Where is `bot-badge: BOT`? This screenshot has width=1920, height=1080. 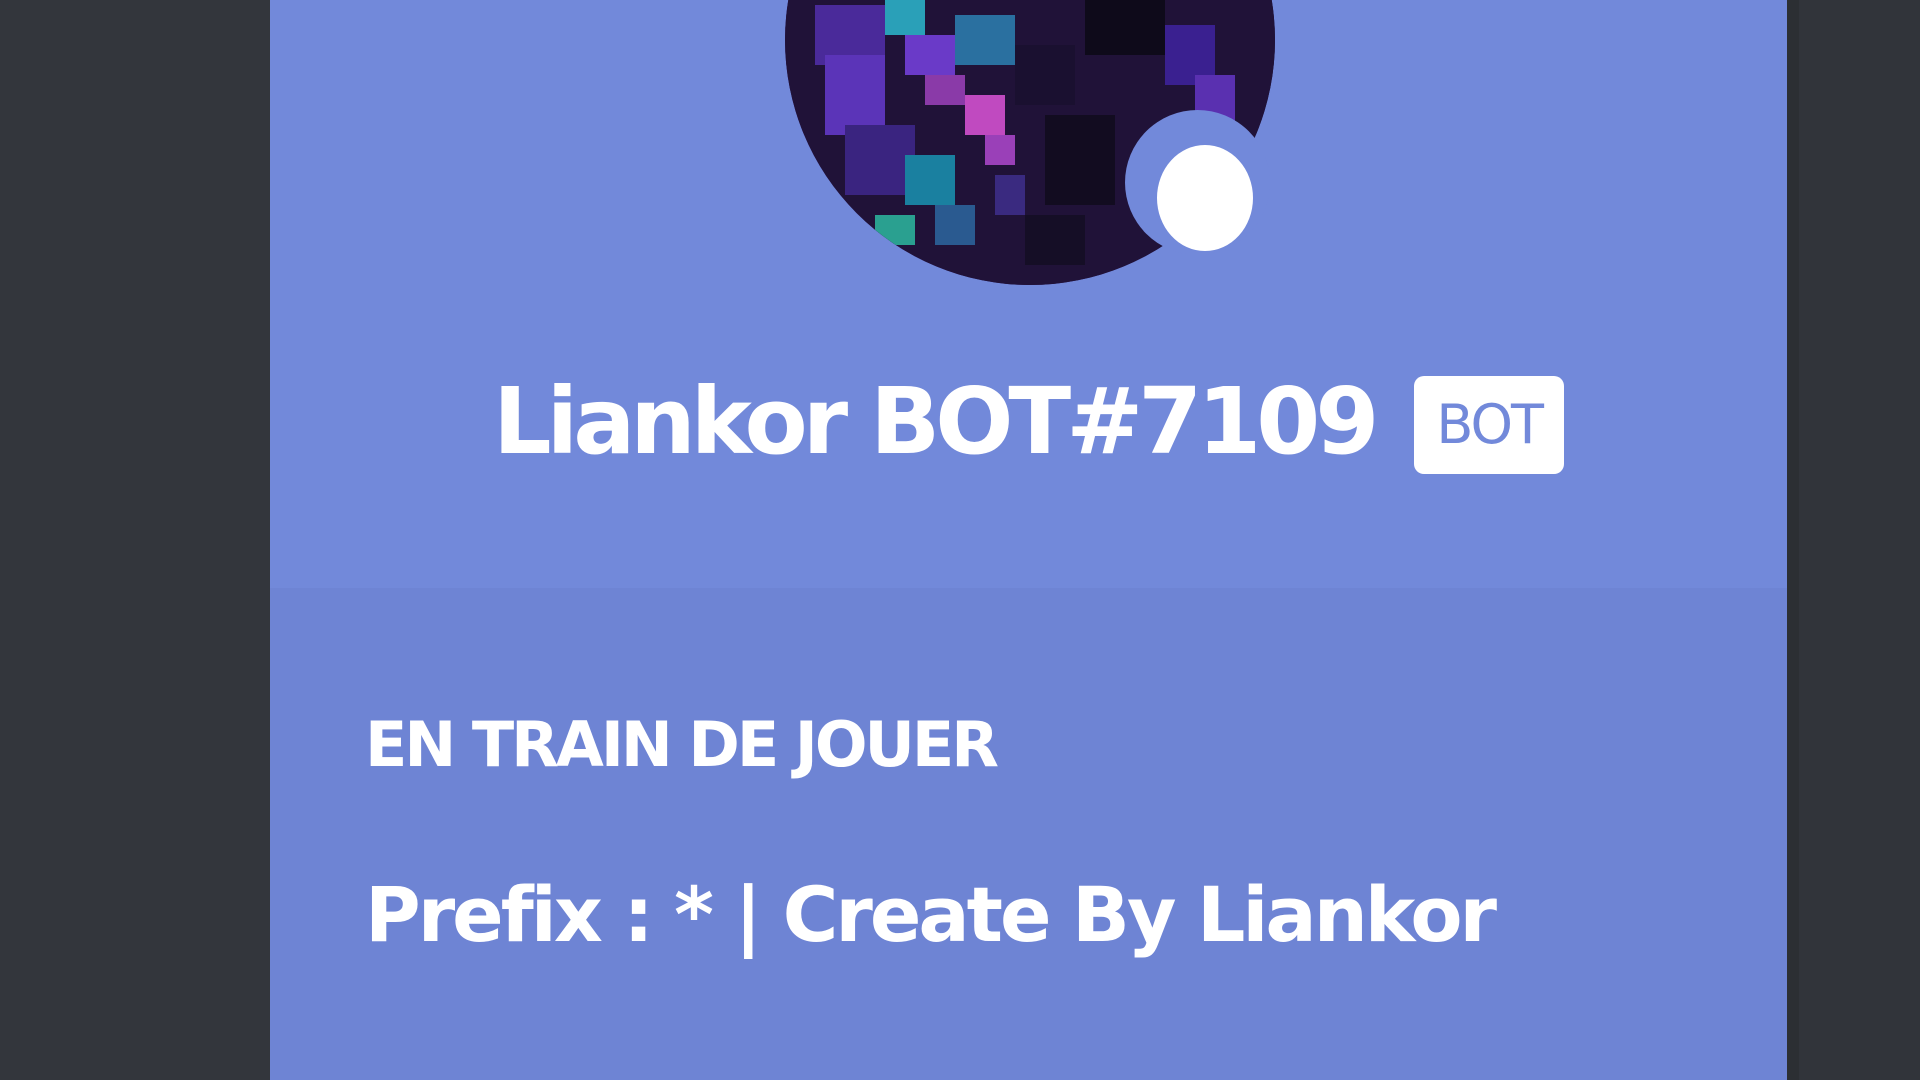
bot-badge: BOT is located at coordinates (1489, 424).